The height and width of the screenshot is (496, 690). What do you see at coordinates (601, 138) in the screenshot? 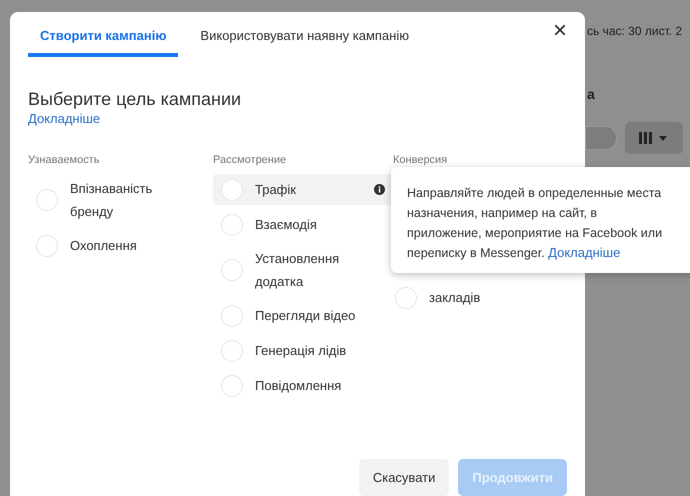
I see `toggle-switch` at bounding box center [601, 138].